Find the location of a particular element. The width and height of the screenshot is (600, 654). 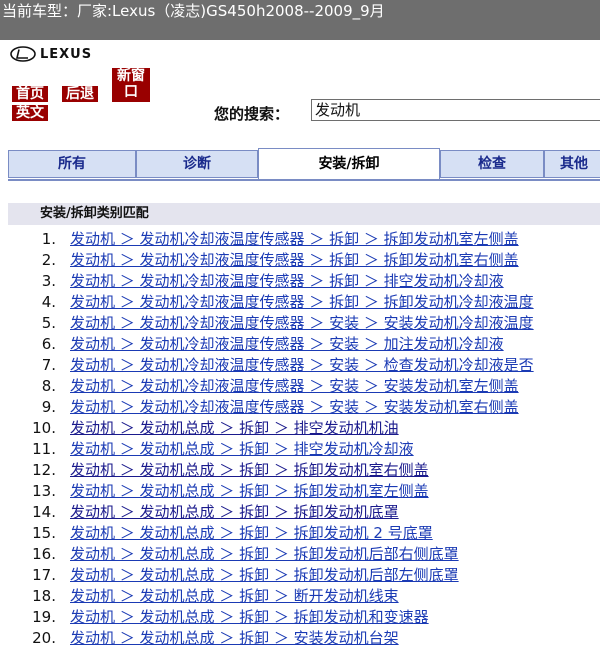

result-link: 发动机 ＞ 发动机总成 ＞ 拆卸 ＞ 安装发动机台架 is located at coordinates (234, 638).